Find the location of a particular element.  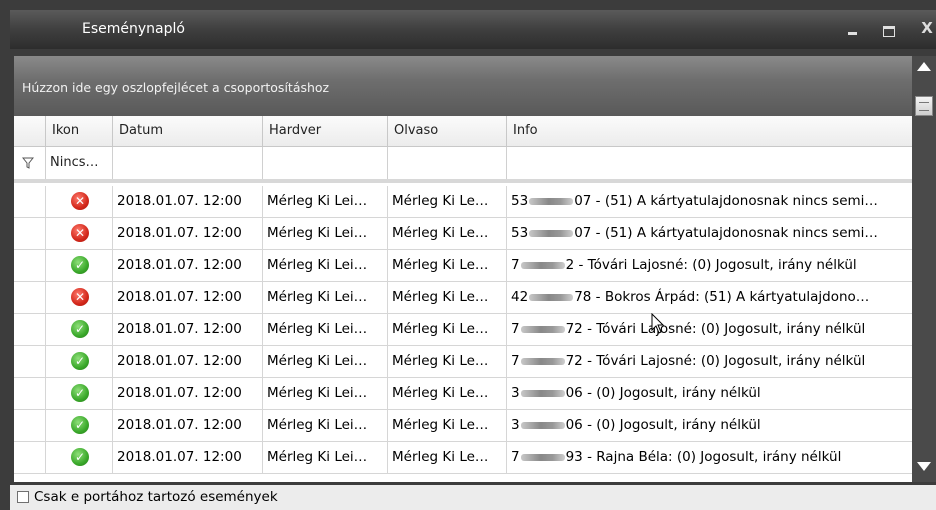

maximize-button is located at coordinates (889, 29).